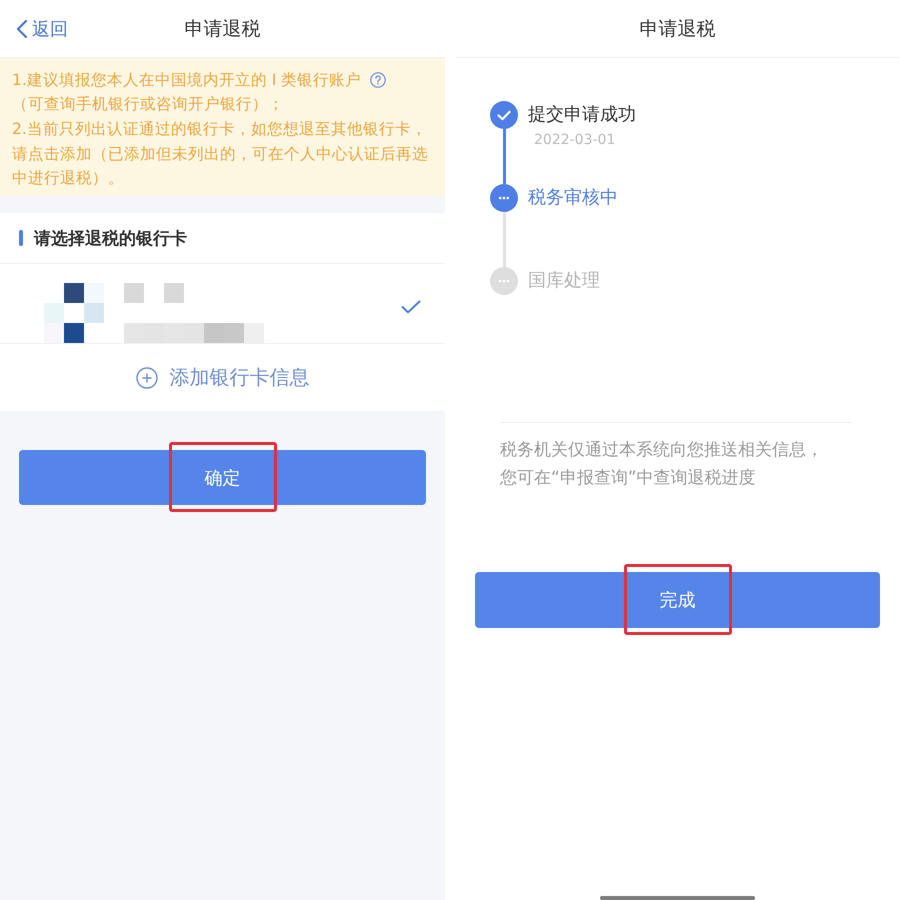 Image resolution: width=900 pixels, height=900 pixels. What do you see at coordinates (662, 464) in the screenshot?
I see `info-text: 税务机关仅通过本系统向您推送相关信息，您可在“申报查询”中查询退税进度` at bounding box center [662, 464].